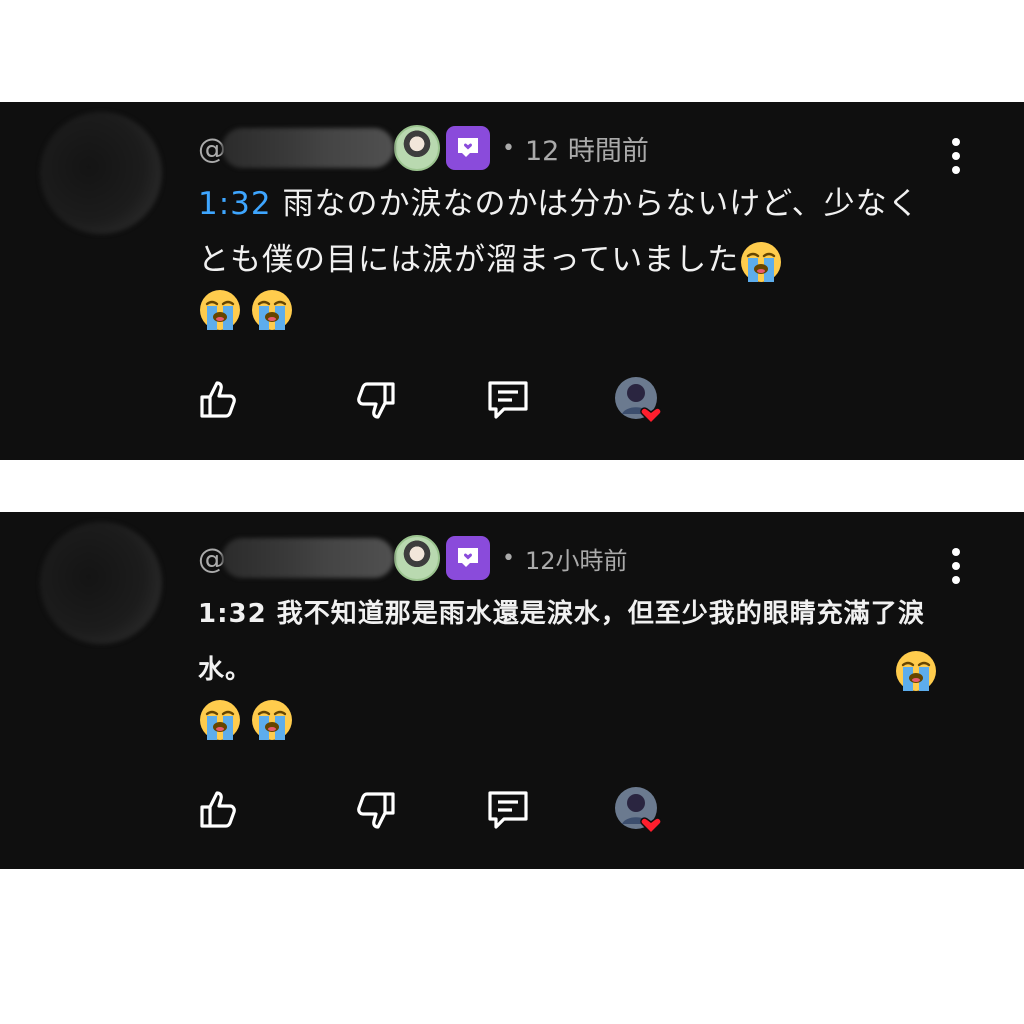 The image size is (1024, 1024). Describe the element at coordinates (561, 642) in the screenshot. I see `comment-body: 我不知道那是雨水還是淚水，但至少我的眼睛充滿了淚水。` at that location.